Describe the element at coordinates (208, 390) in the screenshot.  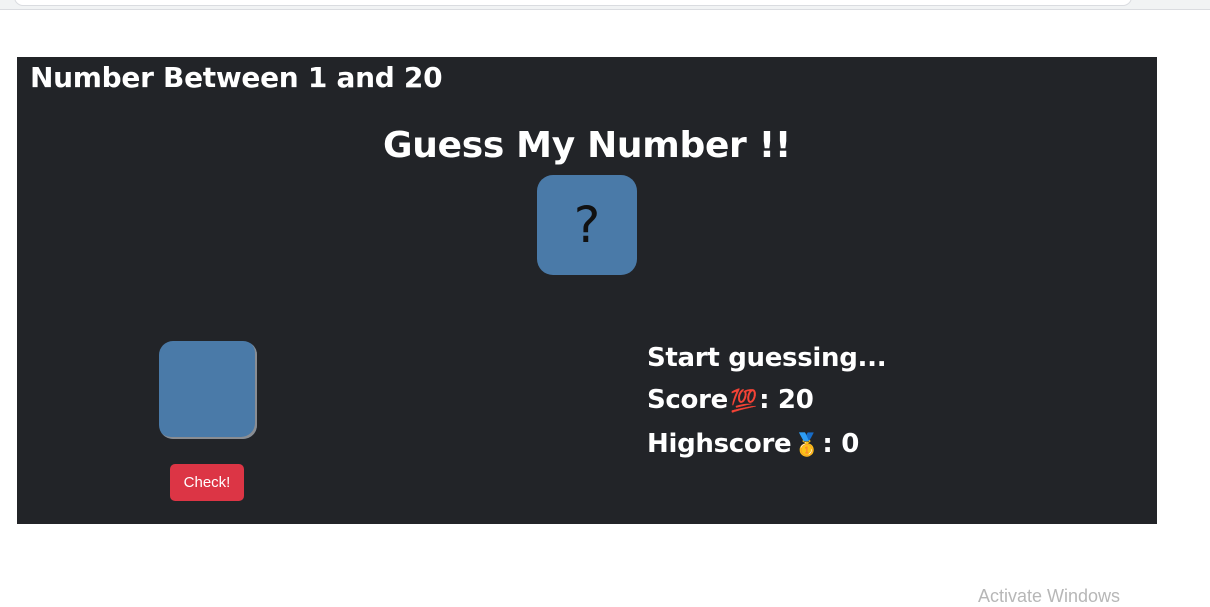
I see `guess-input` at that location.